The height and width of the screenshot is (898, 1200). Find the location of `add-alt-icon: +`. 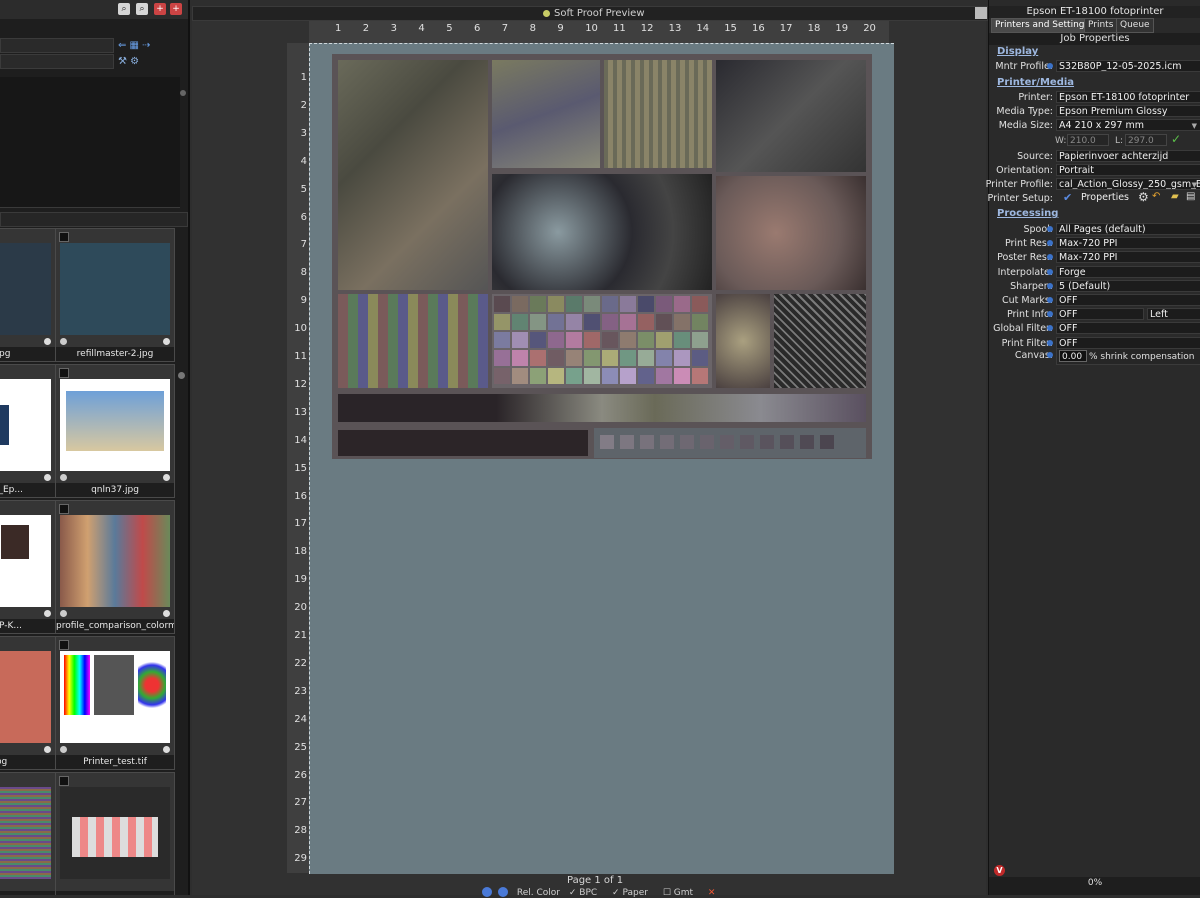

add-alt-icon: + is located at coordinates (176, 9).